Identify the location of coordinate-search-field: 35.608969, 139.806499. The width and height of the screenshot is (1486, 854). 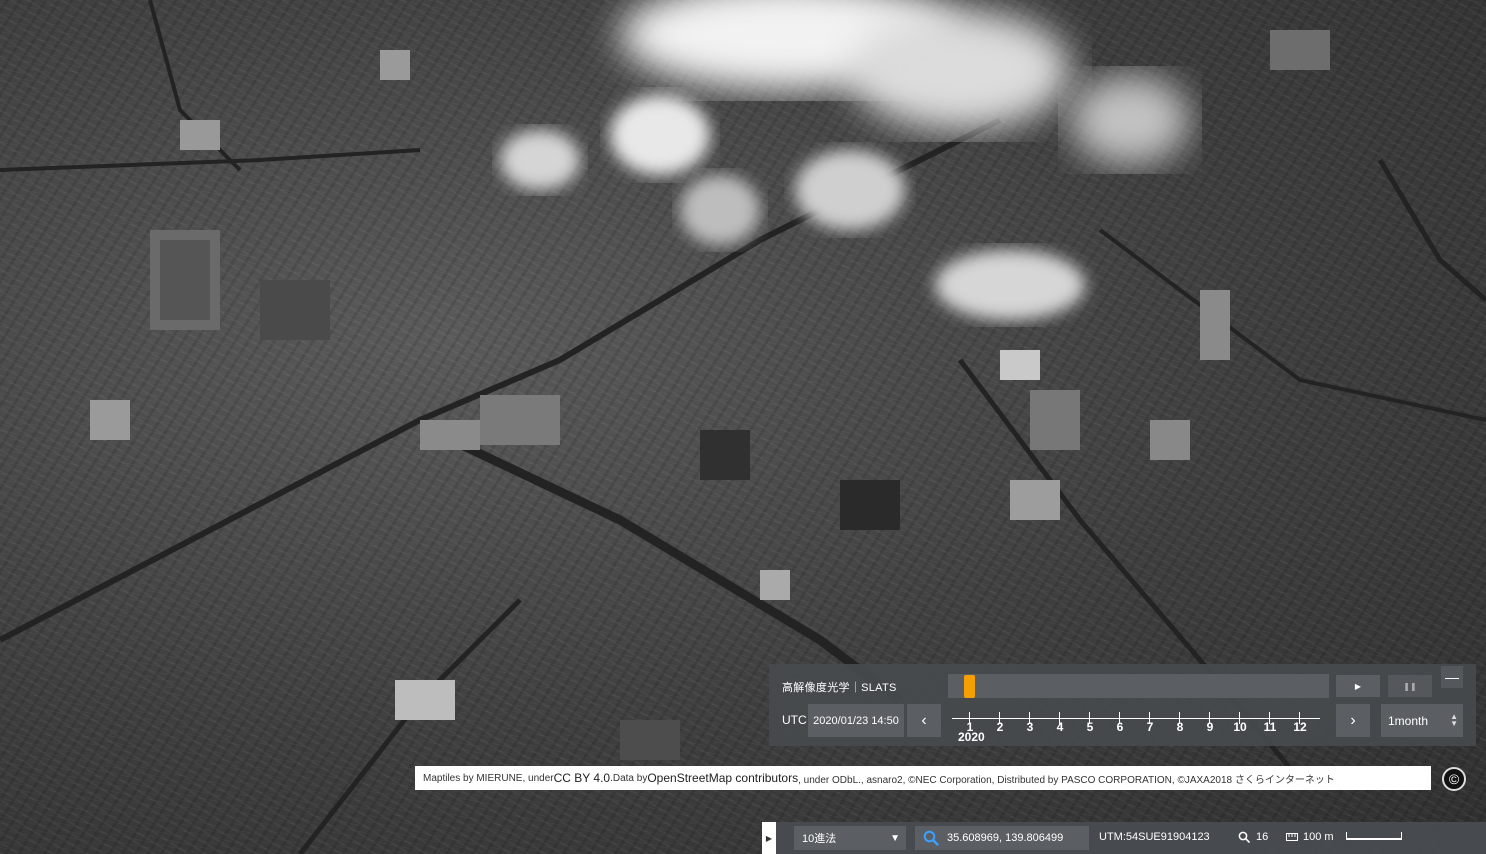
(1002, 838).